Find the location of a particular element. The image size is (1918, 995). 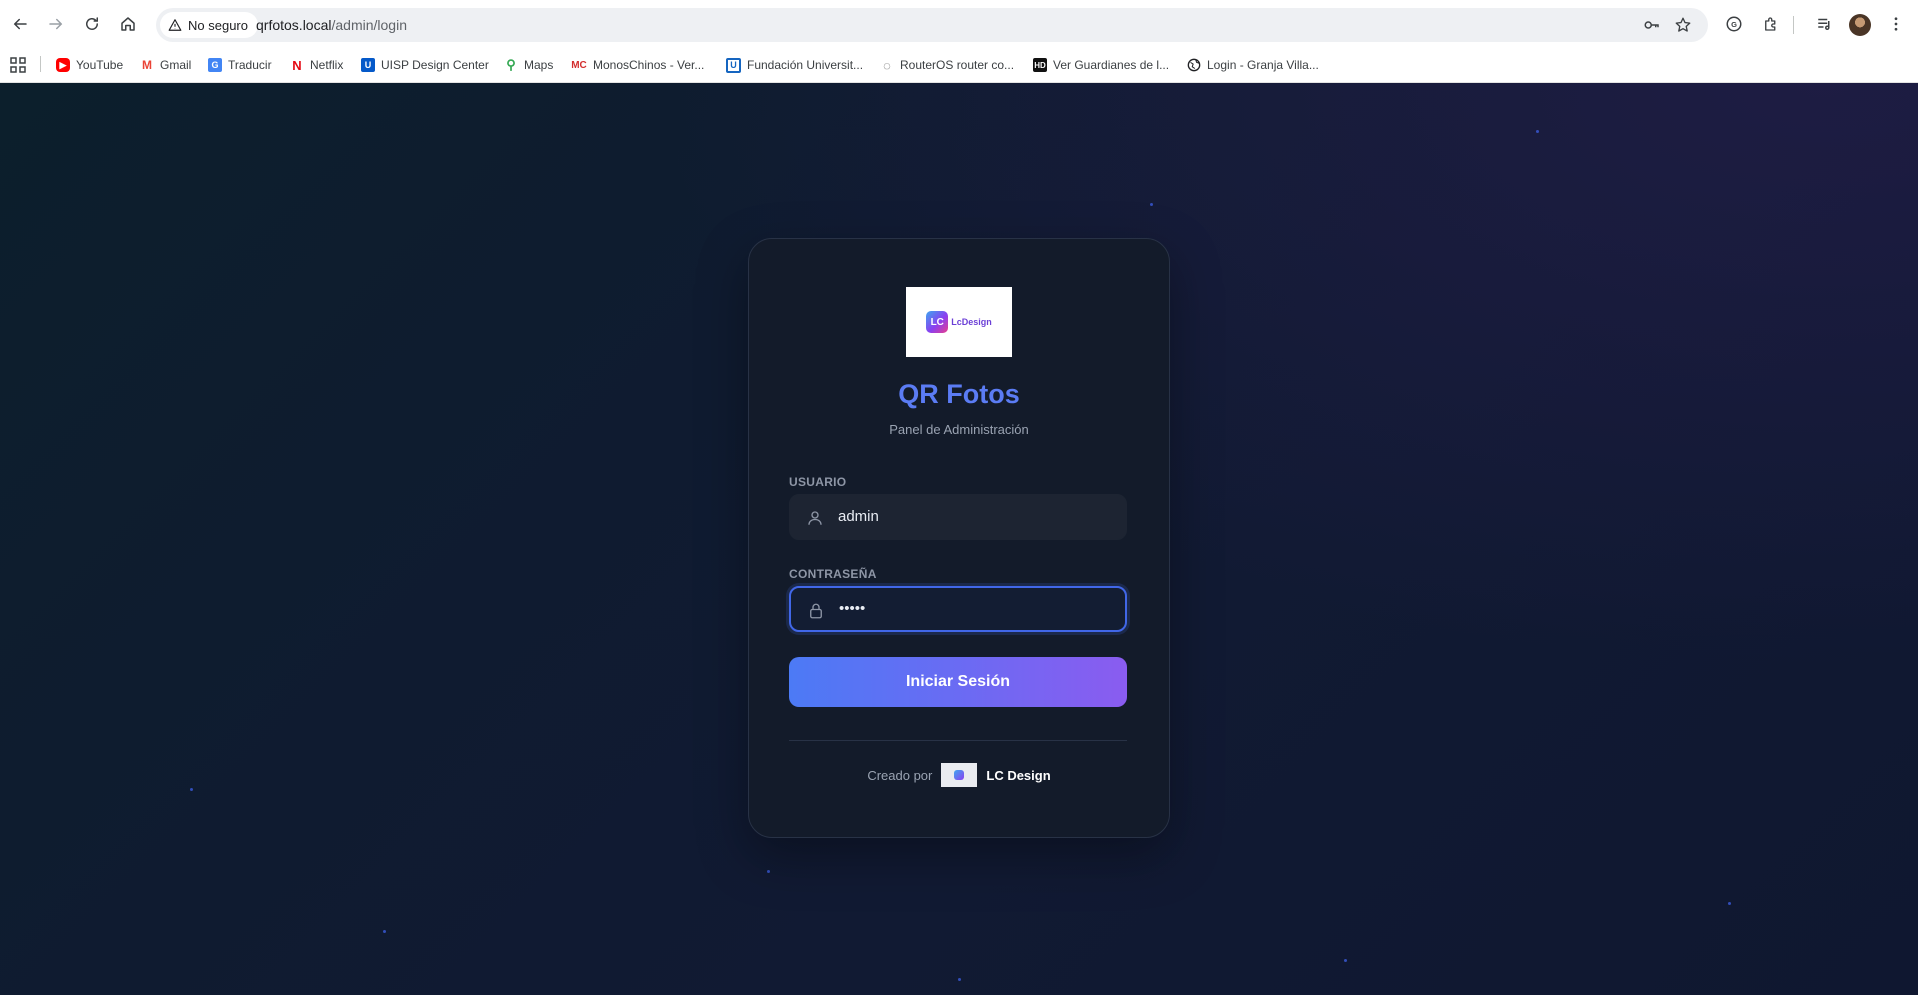

globe-icon is located at coordinates (1194, 65).